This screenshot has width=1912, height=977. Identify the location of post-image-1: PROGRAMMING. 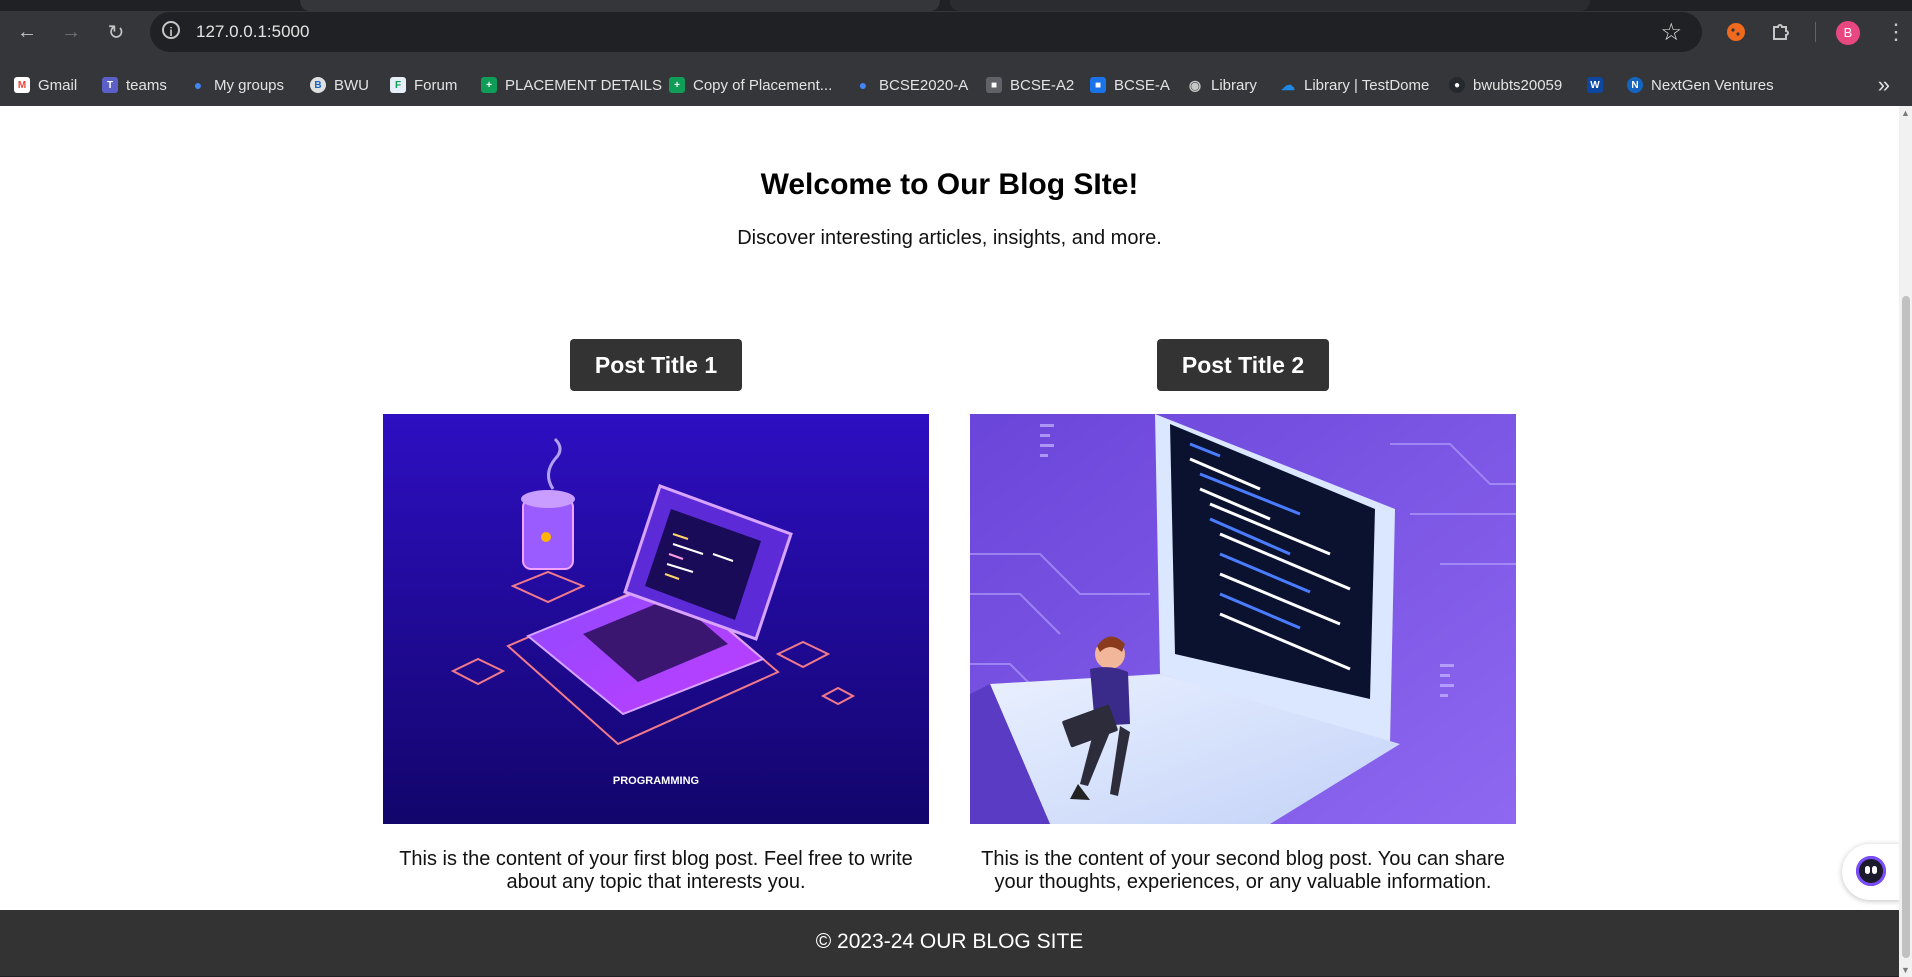
(656, 619).